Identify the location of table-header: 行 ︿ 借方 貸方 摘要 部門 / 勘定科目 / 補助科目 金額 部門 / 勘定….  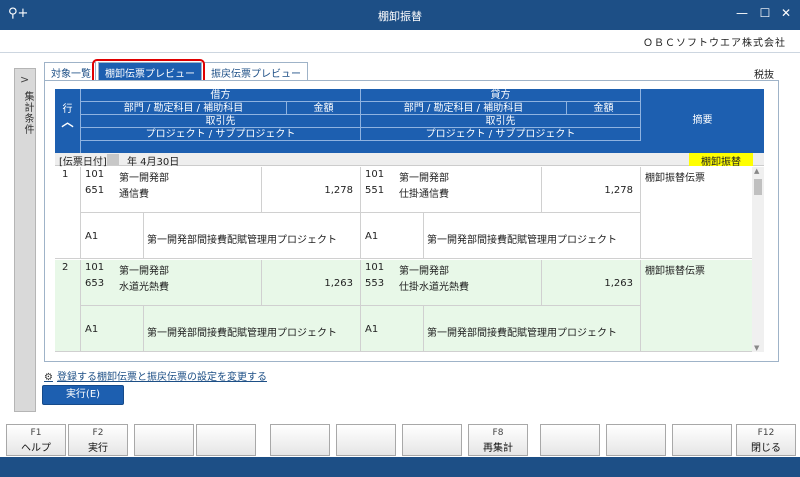
(409, 121).